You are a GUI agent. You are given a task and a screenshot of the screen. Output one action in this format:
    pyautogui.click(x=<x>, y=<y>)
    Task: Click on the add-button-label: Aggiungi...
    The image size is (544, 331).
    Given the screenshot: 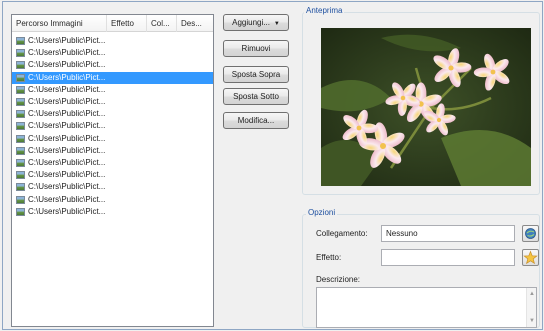 What is the action you would take?
    pyautogui.click(x=251, y=22)
    